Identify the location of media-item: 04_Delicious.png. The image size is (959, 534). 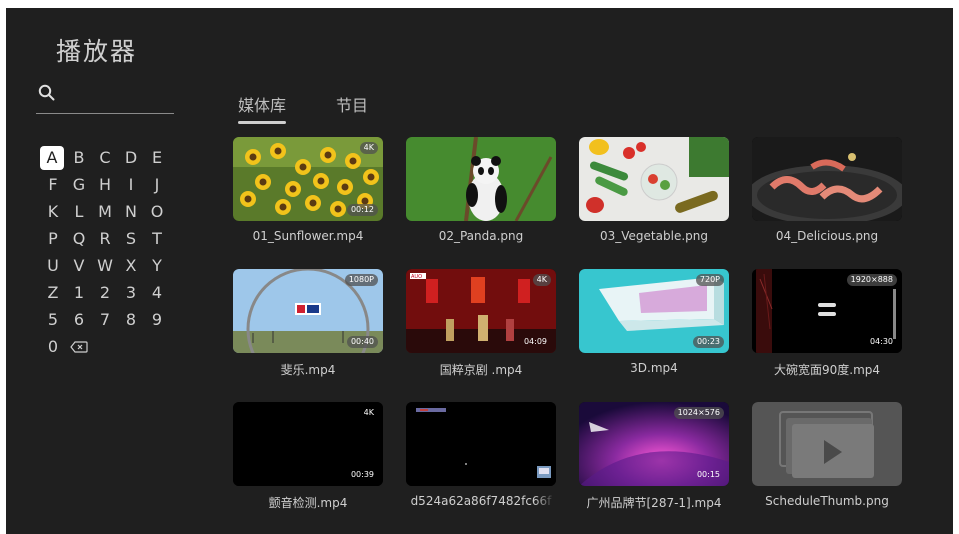
(827, 190).